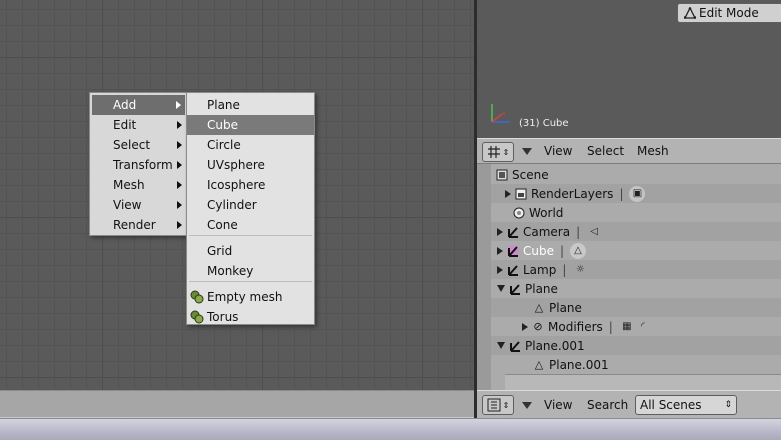 This screenshot has width=781, height=440. Describe the element at coordinates (250, 271) in the screenshot. I see `add-monkey: Monkey` at that location.